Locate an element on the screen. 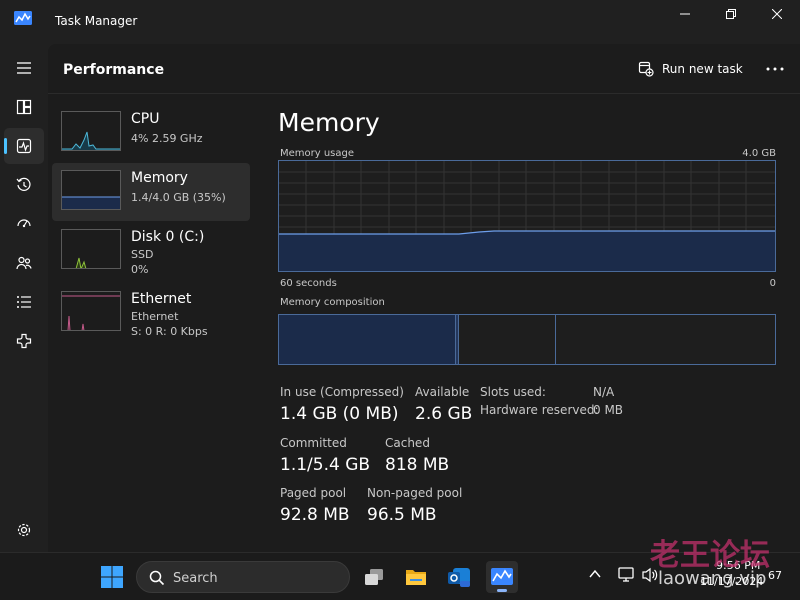 This screenshot has height=600, width=800. composition-standby is located at coordinates (507, 339).